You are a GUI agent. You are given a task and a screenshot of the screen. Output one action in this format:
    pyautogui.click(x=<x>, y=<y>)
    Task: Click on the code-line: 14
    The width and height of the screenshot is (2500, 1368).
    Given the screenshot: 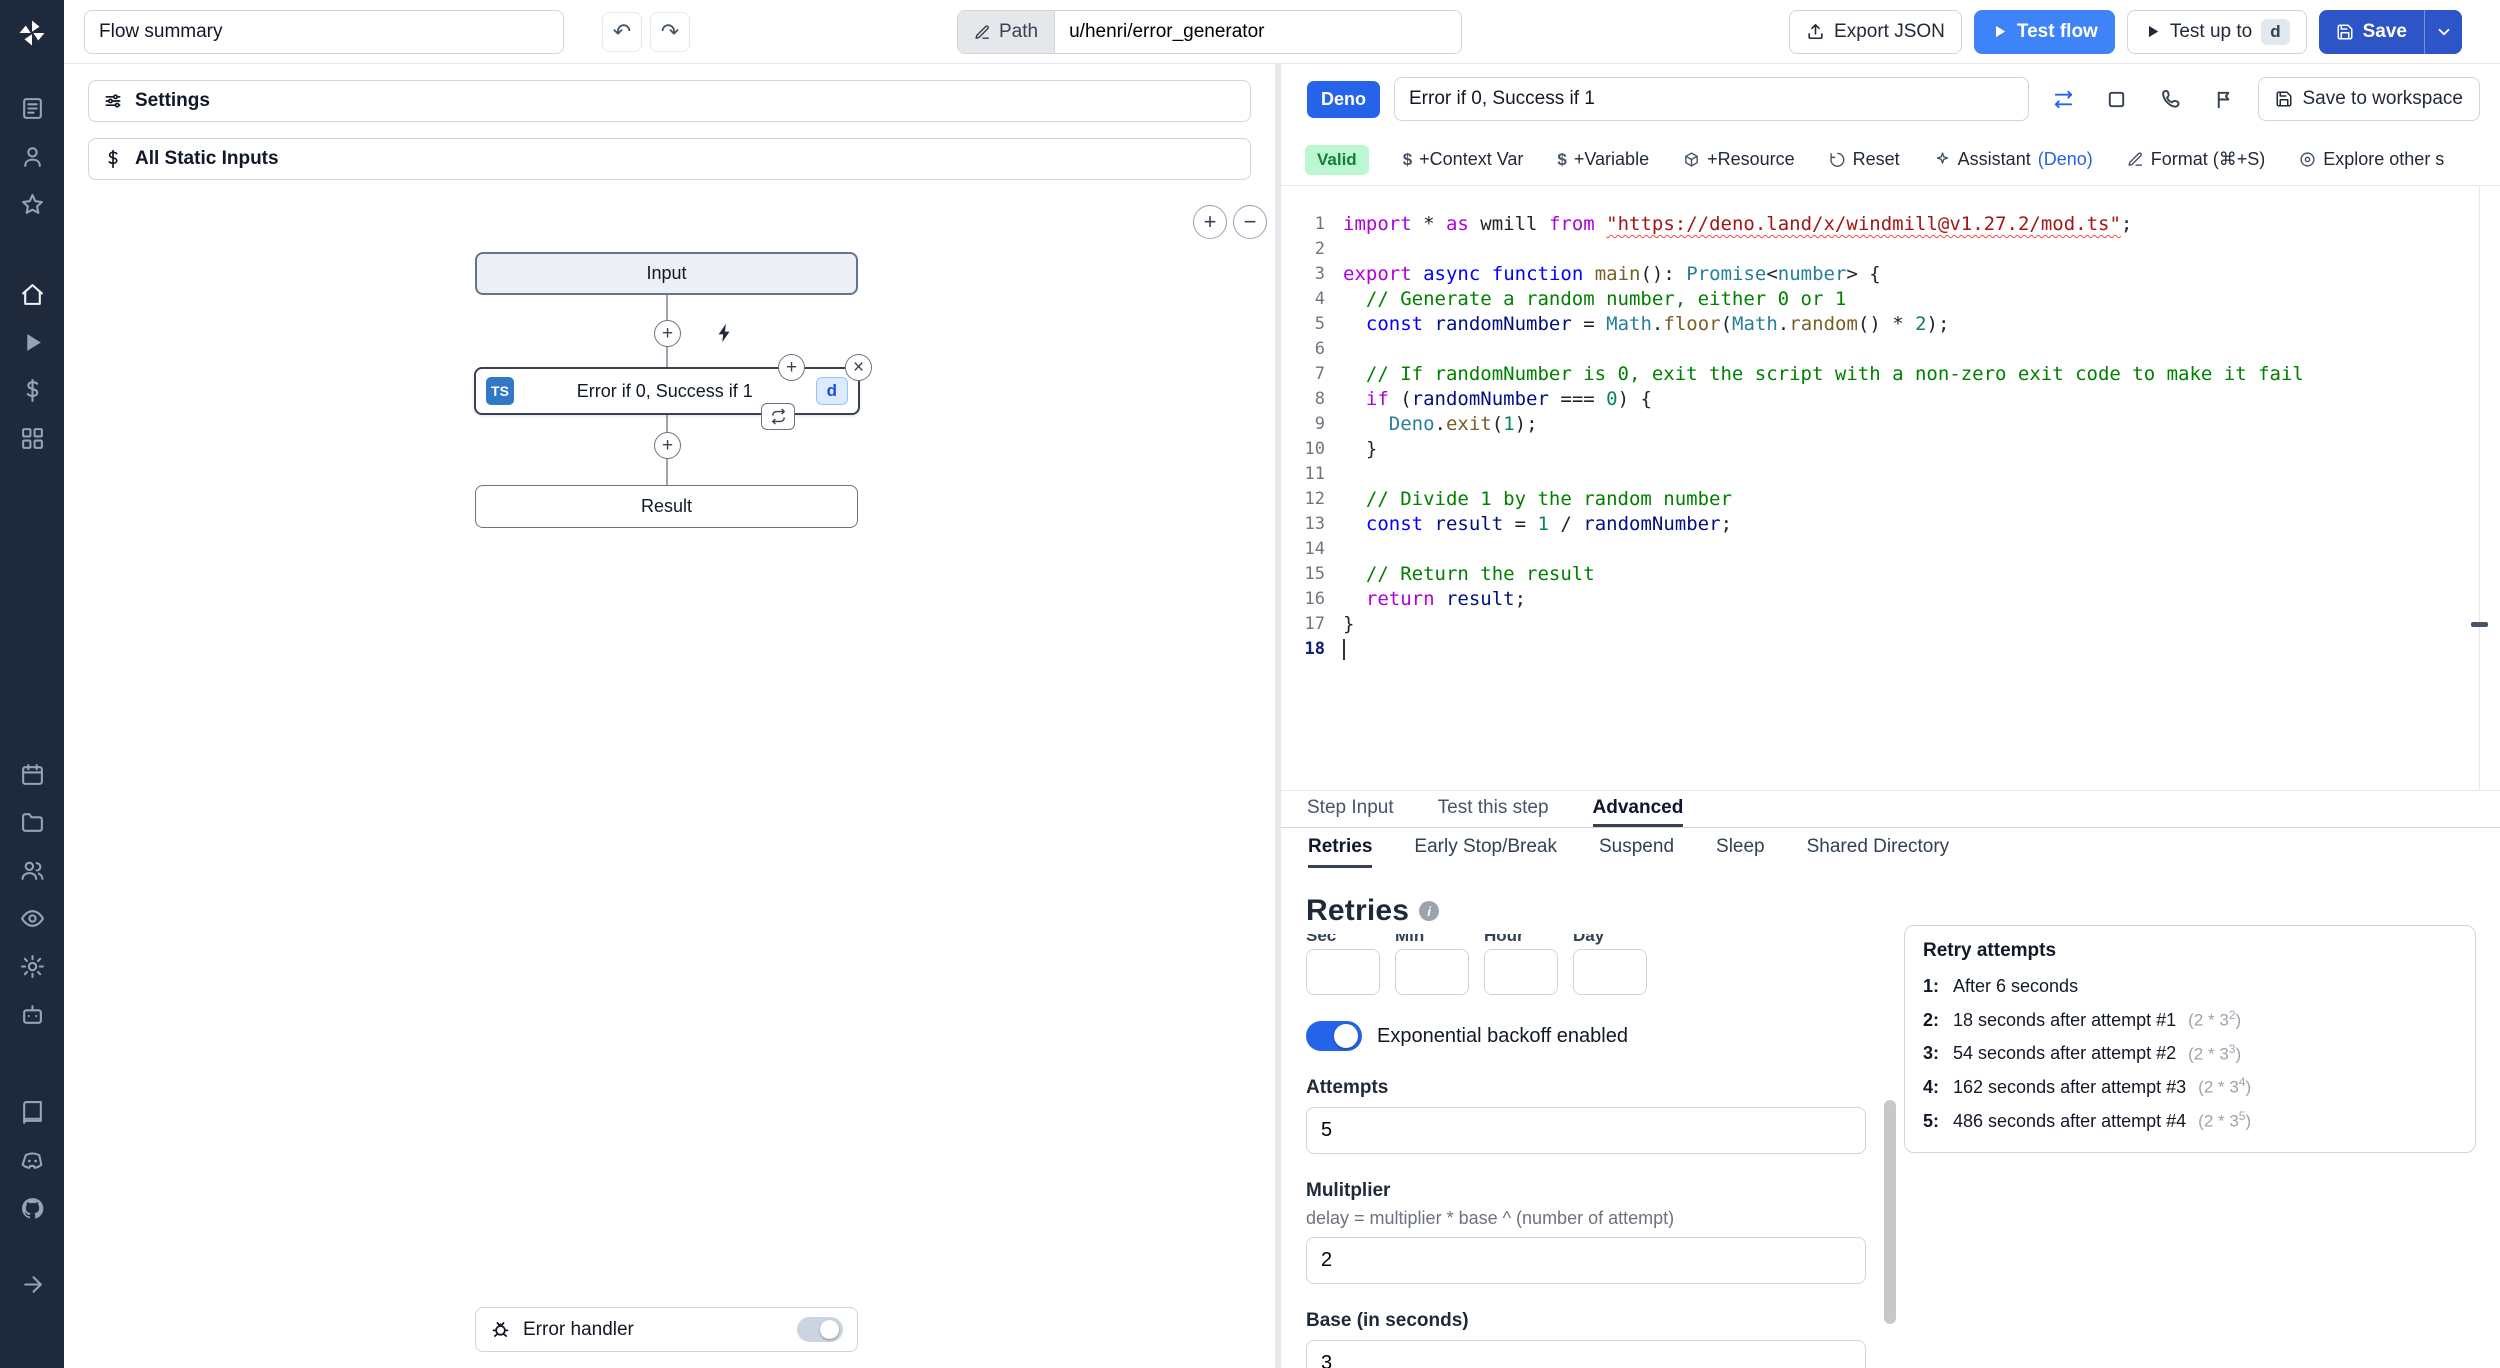 What is the action you would take?
    pyautogui.click(x=1890, y=549)
    